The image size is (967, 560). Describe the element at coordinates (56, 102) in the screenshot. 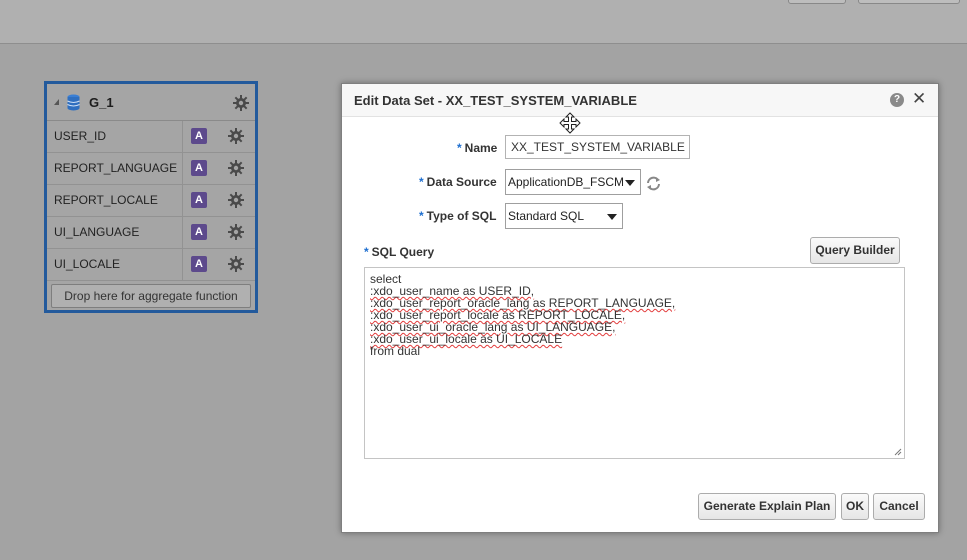

I see `collapse-triangle-icon` at that location.